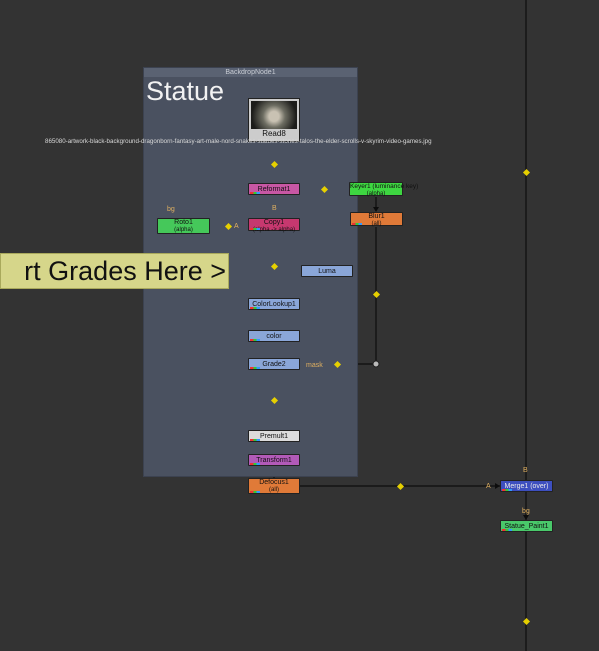  Describe the element at coordinates (171, 209) in the screenshot. I see `roto-bg-label: bg` at that location.